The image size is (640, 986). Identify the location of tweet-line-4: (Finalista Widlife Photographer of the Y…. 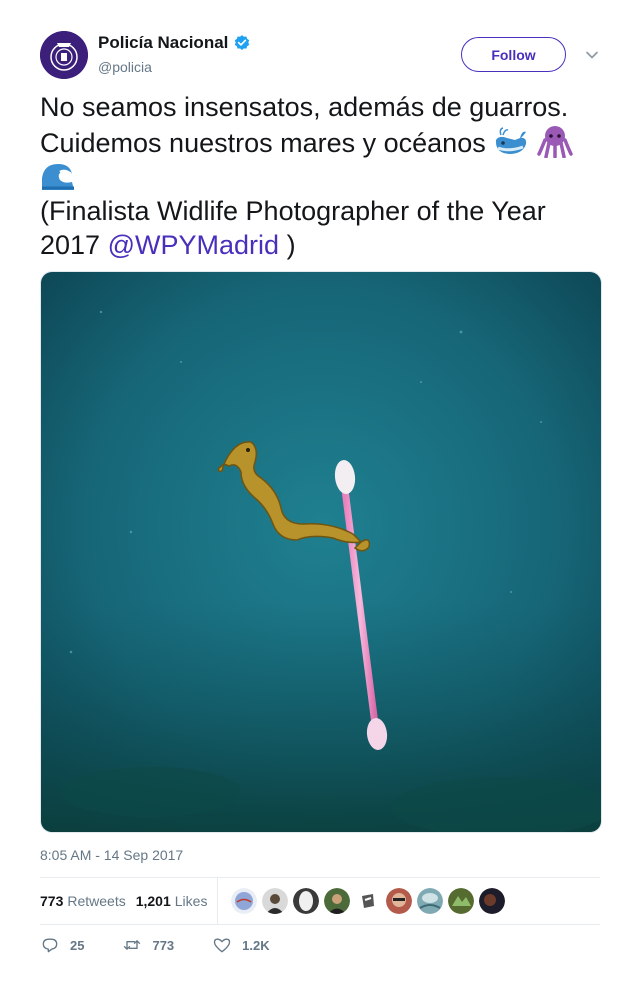
(293, 211).